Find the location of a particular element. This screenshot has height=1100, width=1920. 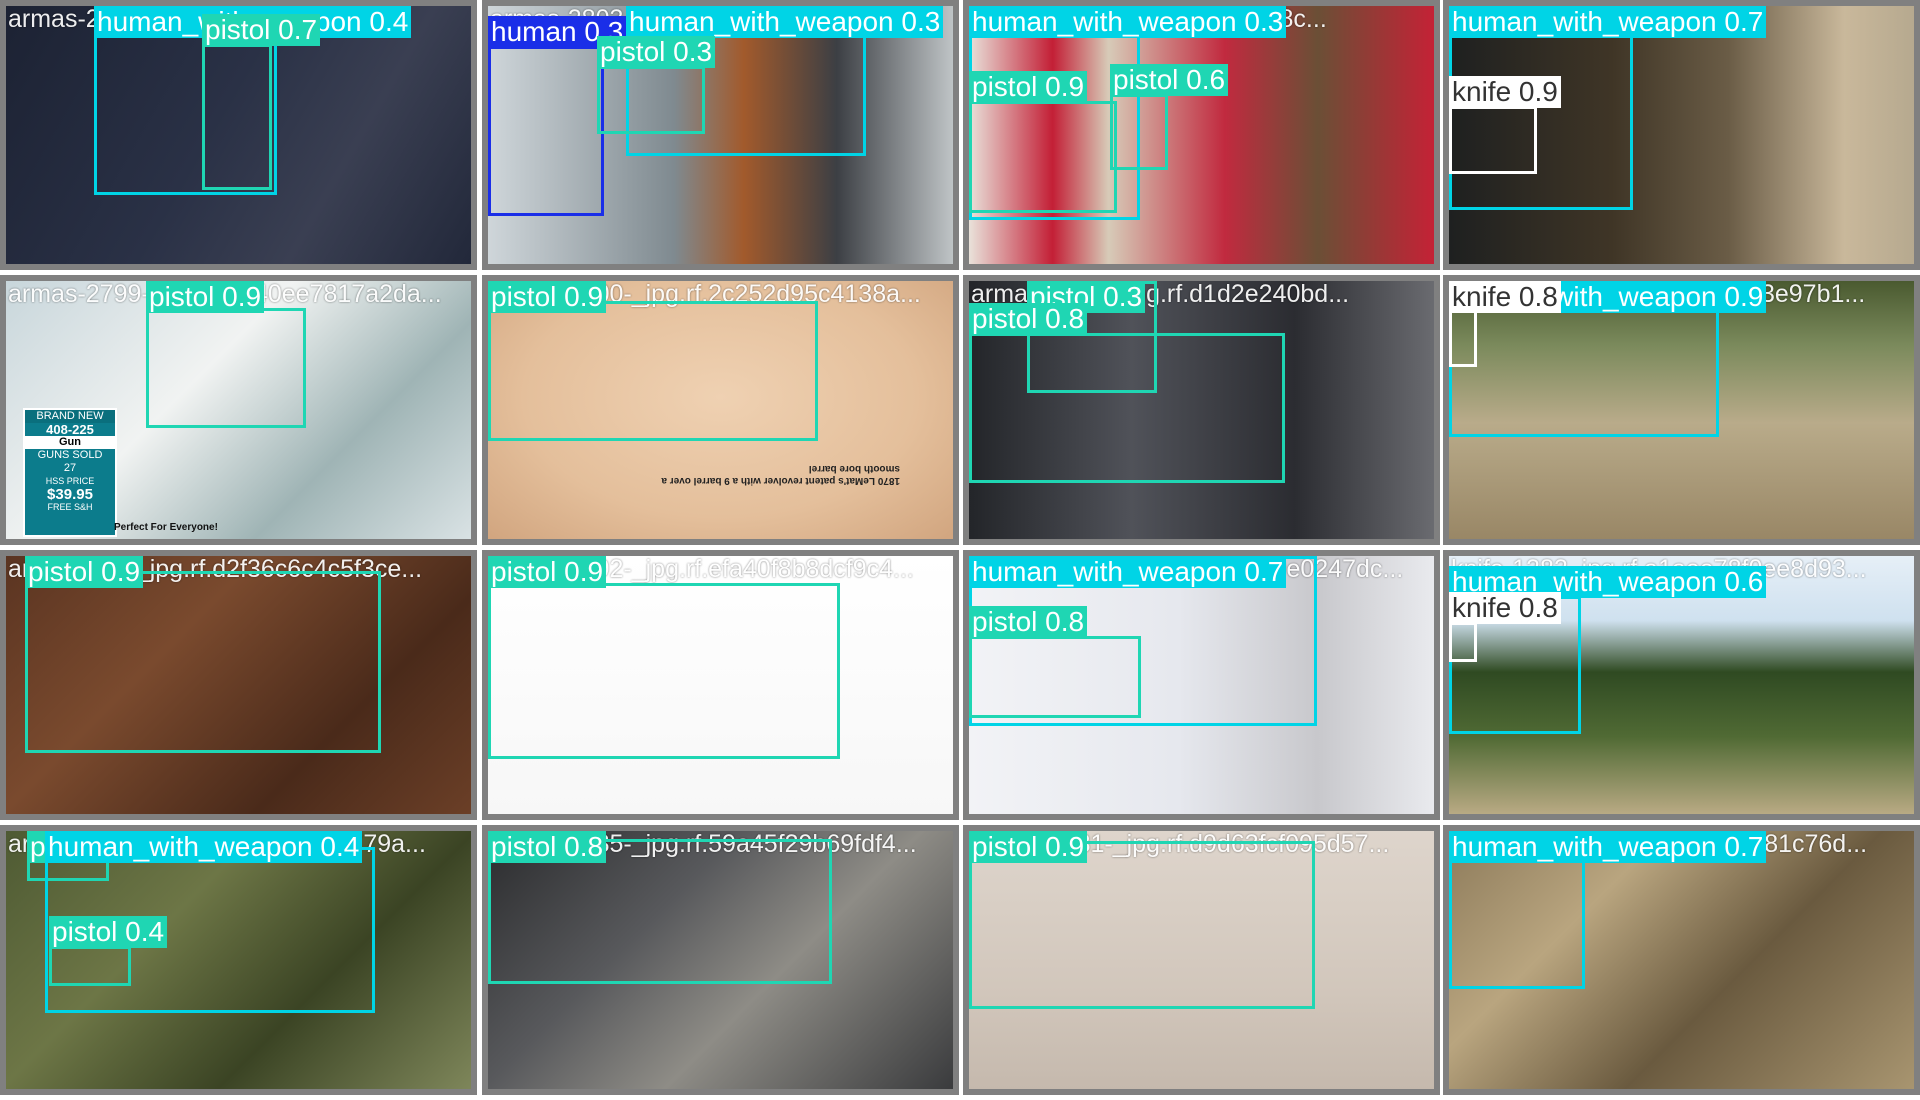

sign-tagline: Perfect For Everyone! is located at coordinates (166, 527).